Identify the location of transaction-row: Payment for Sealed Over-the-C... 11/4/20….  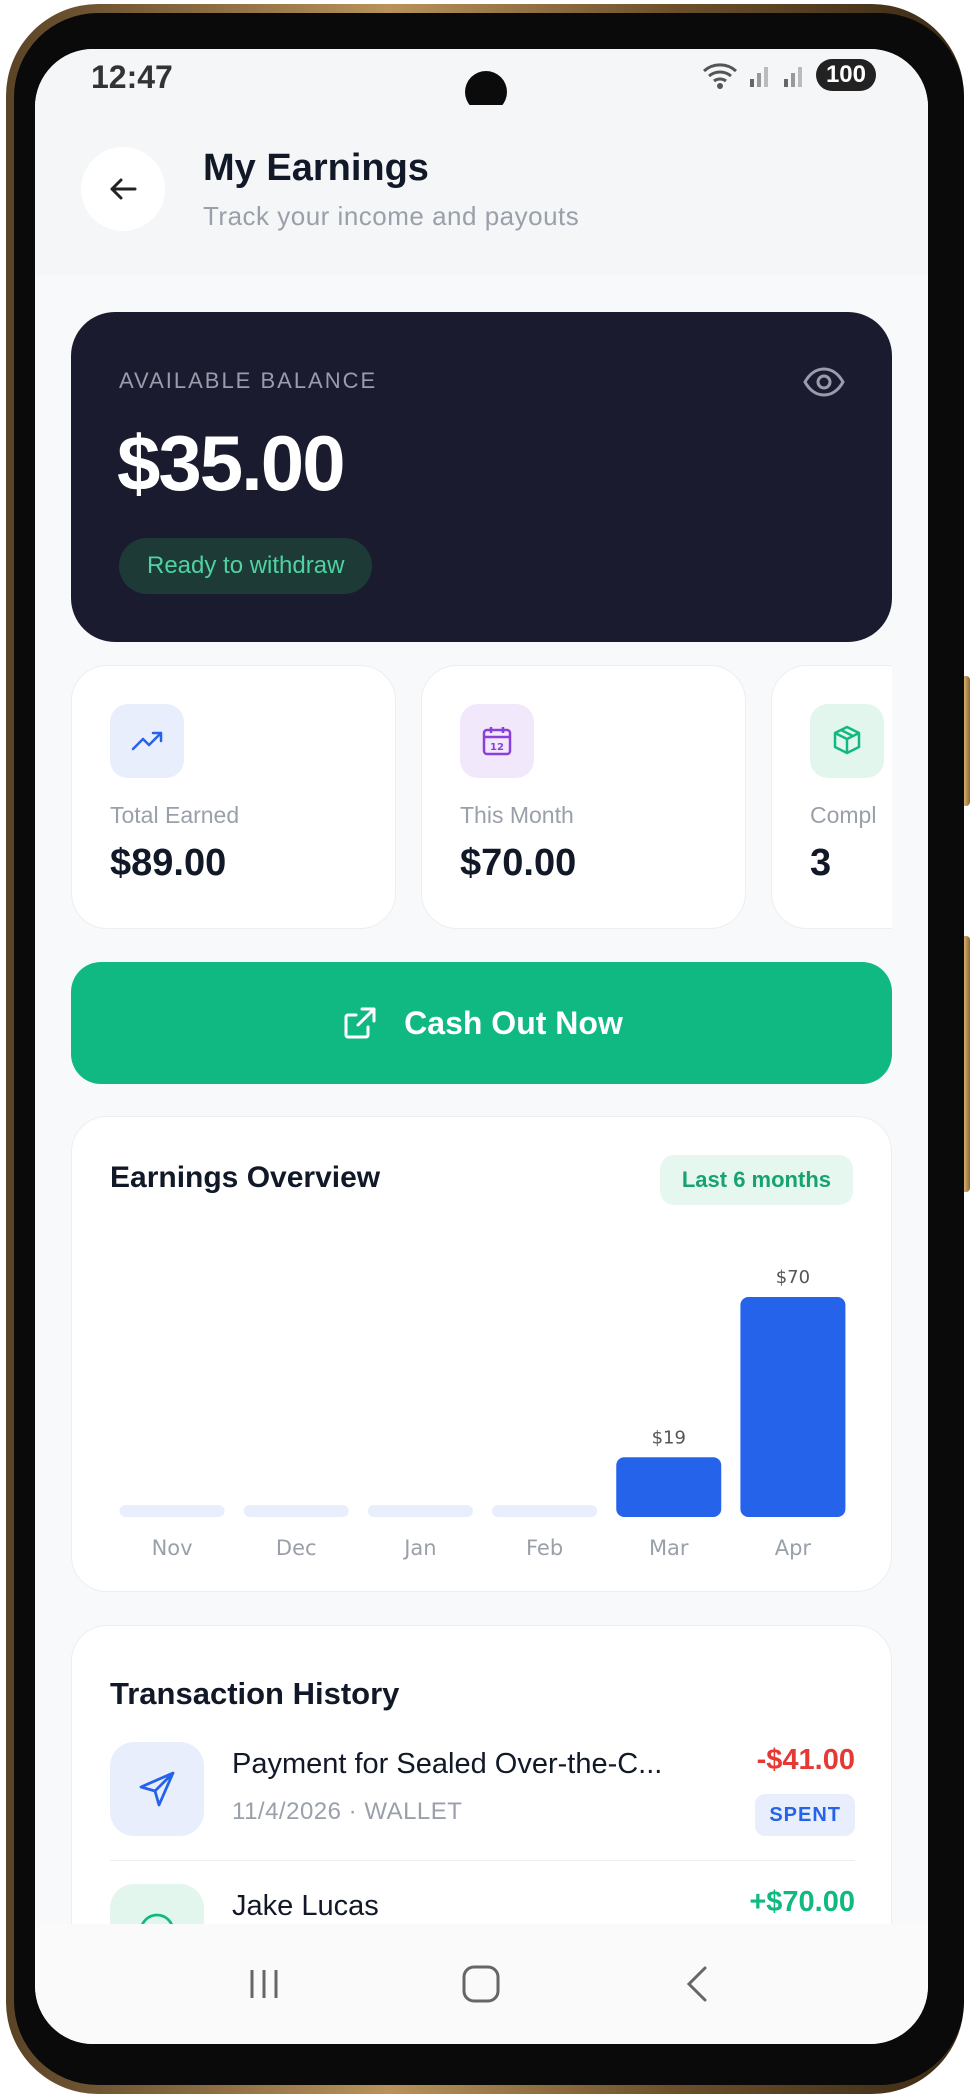
(482, 1812).